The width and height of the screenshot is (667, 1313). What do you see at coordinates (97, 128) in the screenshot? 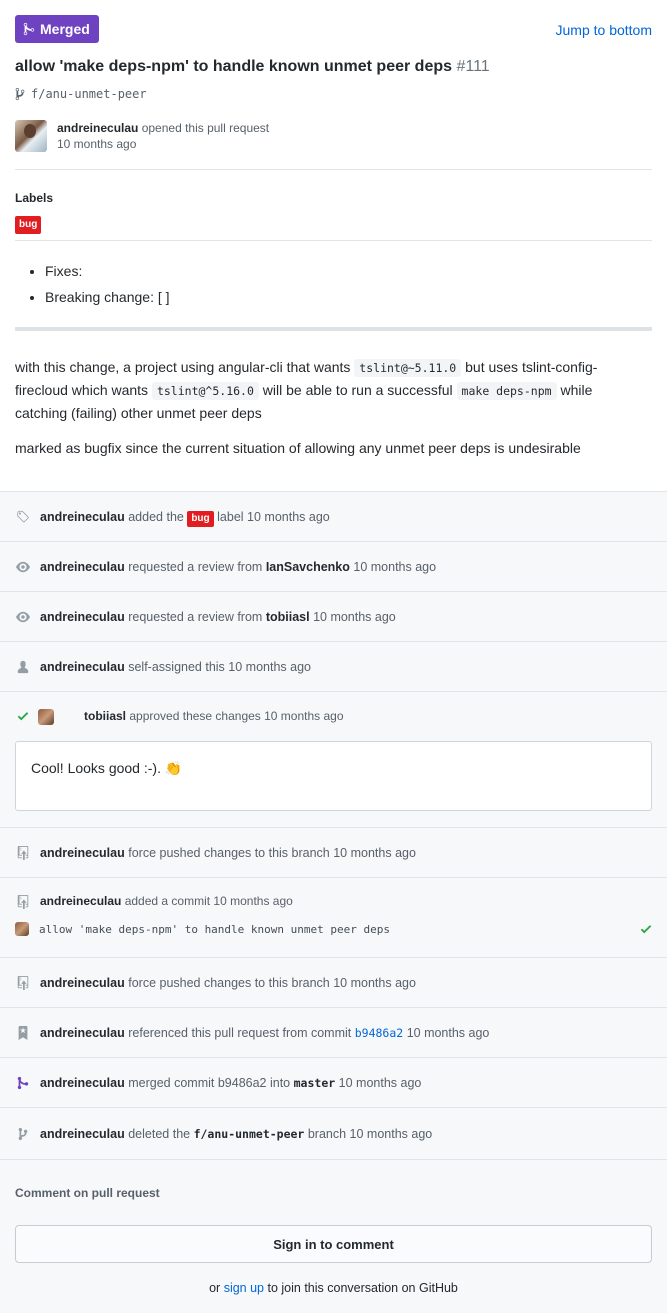
I see `author-name: andreineculau` at bounding box center [97, 128].